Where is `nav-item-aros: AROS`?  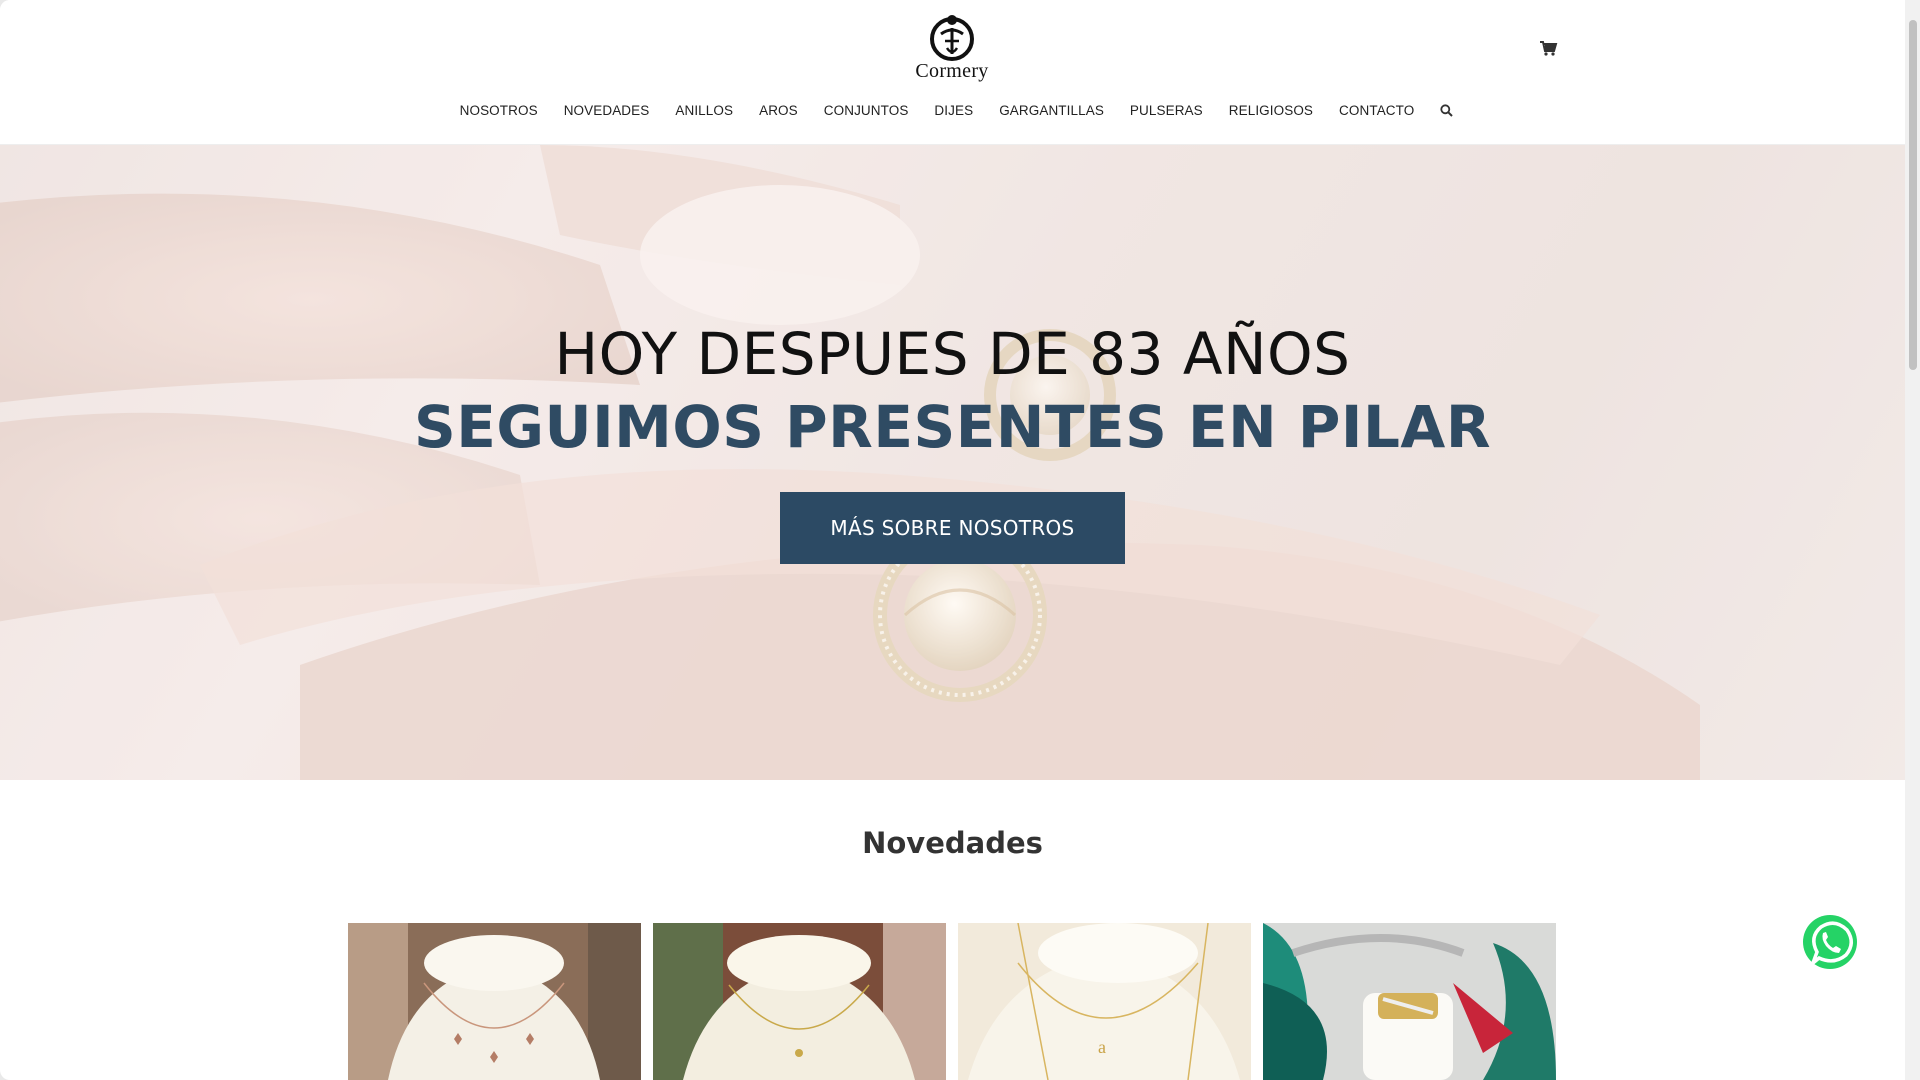
nav-item-aros: AROS is located at coordinates (778, 110).